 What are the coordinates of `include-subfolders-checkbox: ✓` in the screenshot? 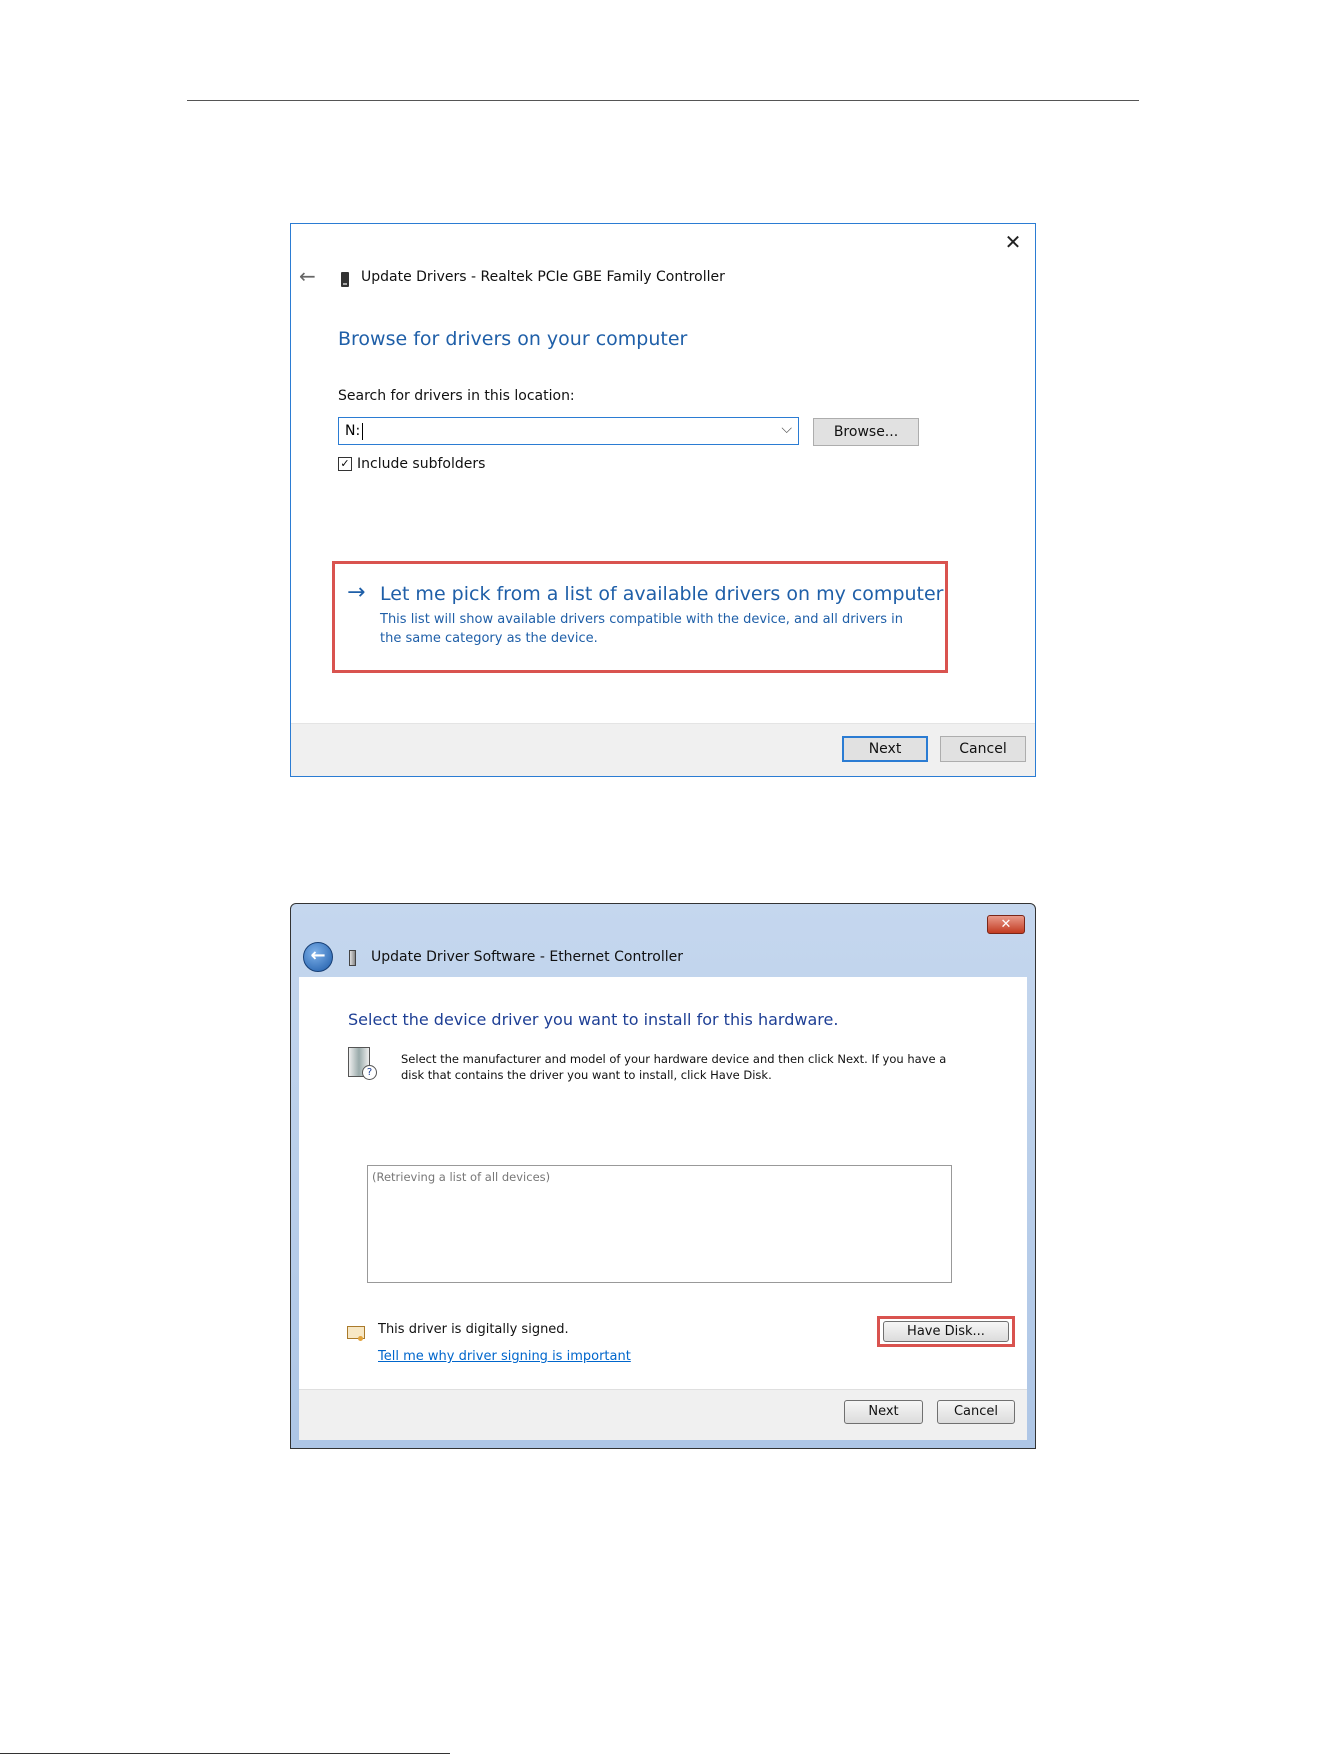 It's located at (345, 464).